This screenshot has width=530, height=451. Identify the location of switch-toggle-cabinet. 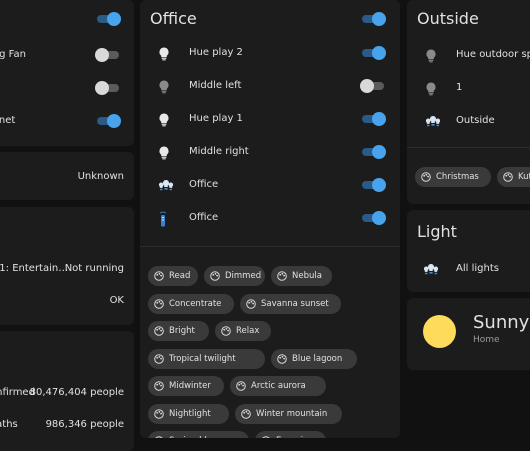
(108, 121).